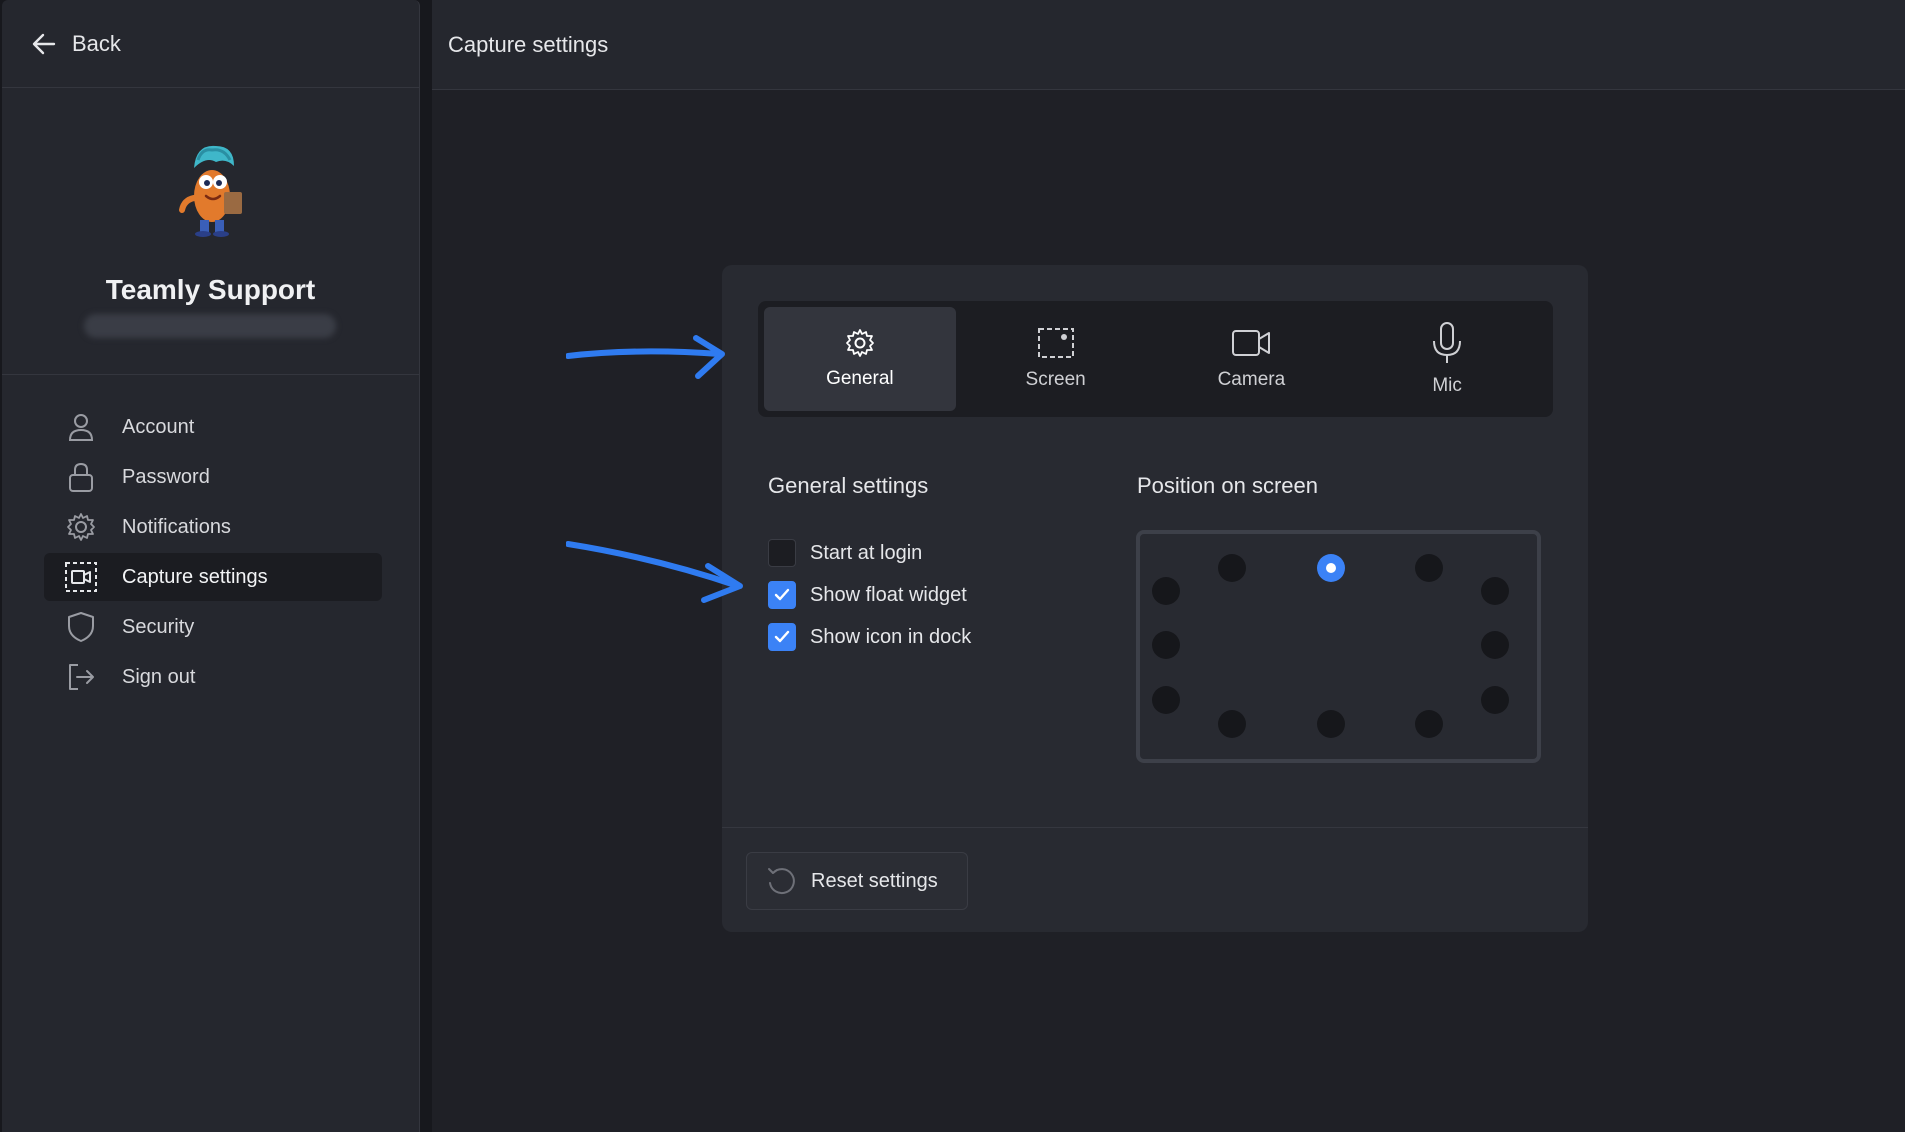 This screenshot has height=1132, width=1905. I want to click on profile-name: Teamly Support, so click(210, 289).